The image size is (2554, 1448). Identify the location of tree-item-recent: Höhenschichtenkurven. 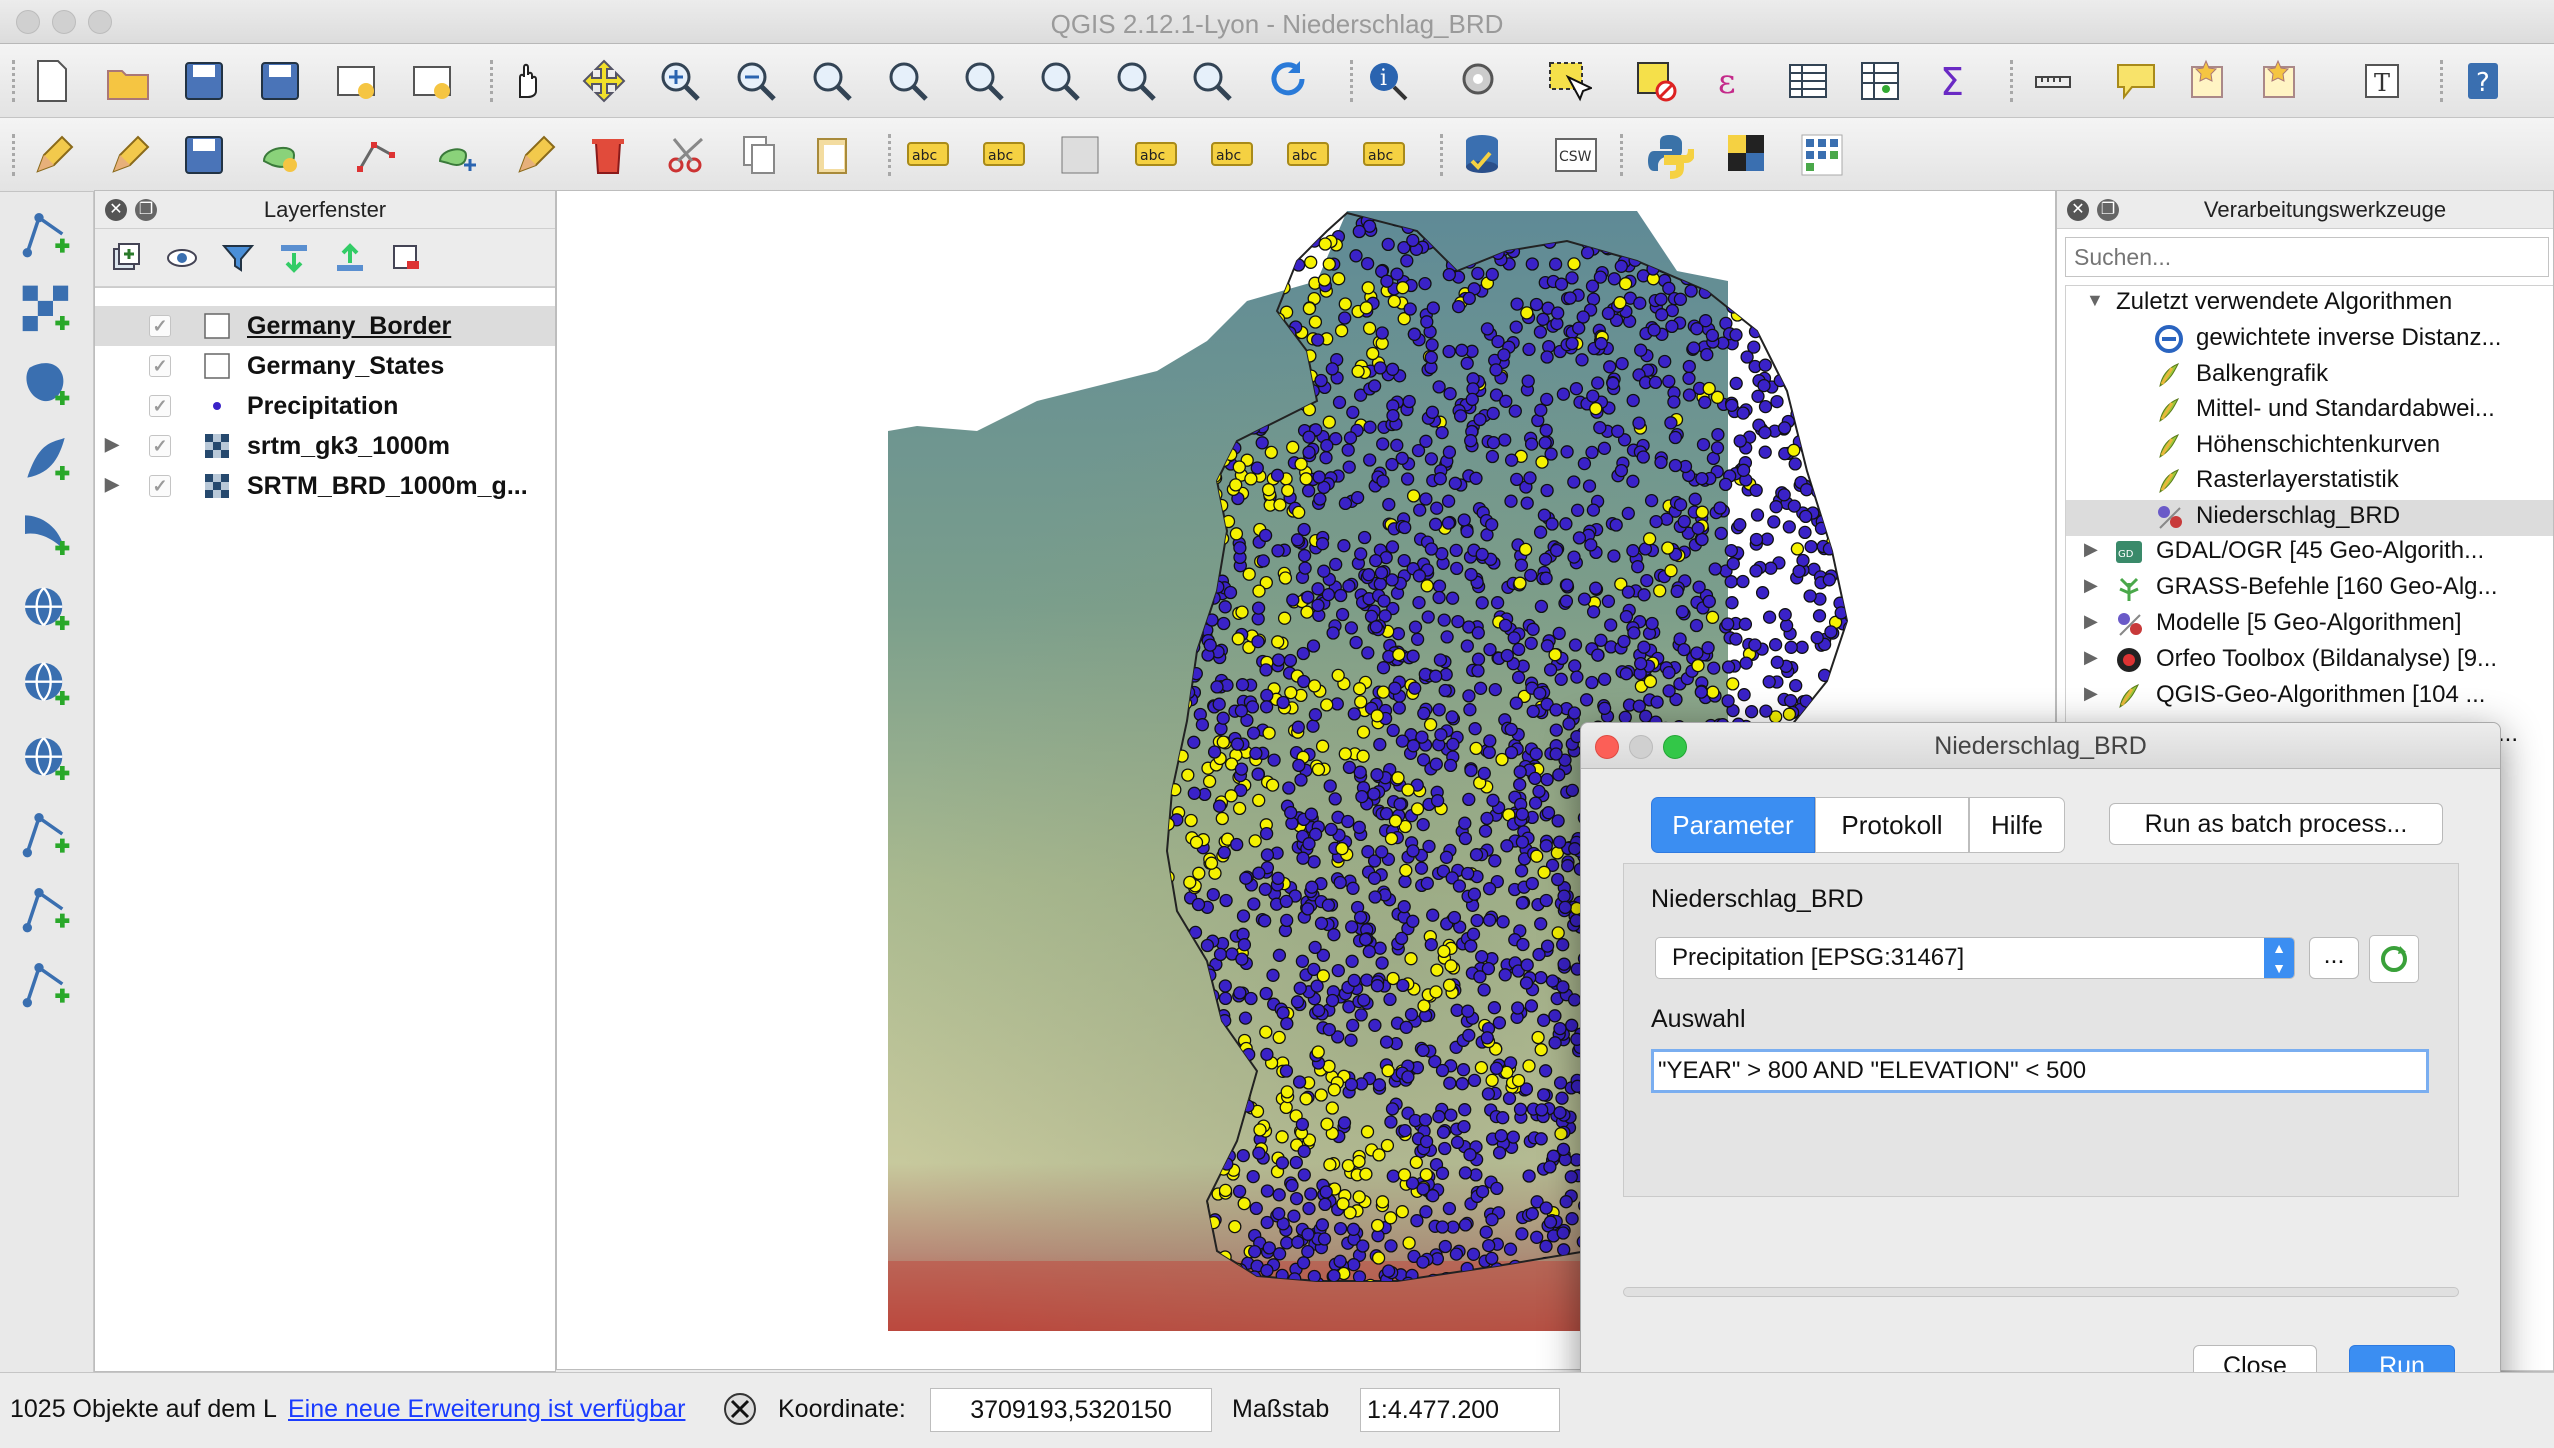
(2309, 447).